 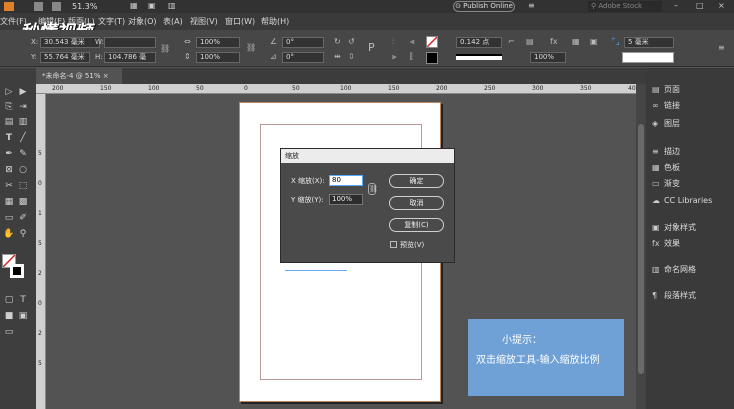 I want to click on menu-type: 文字(T), so click(x=111, y=21).